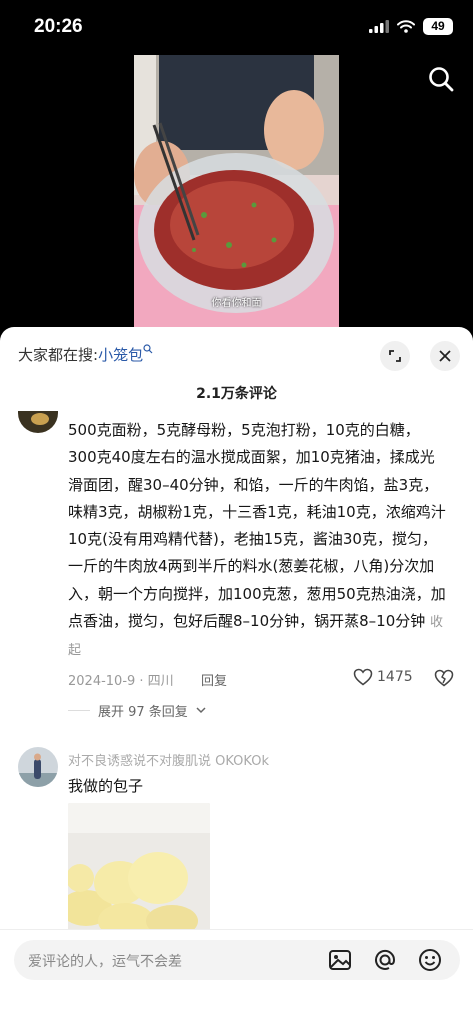 The width and height of the screenshot is (473, 1024). What do you see at coordinates (58, 355) in the screenshot?
I see `trending-search-prompt: 大家都在搜:` at bounding box center [58, 355].